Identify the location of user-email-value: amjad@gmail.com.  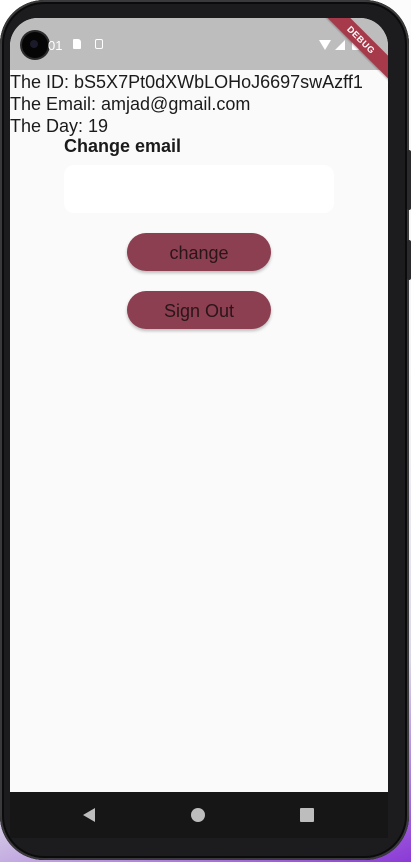
(176, 104).